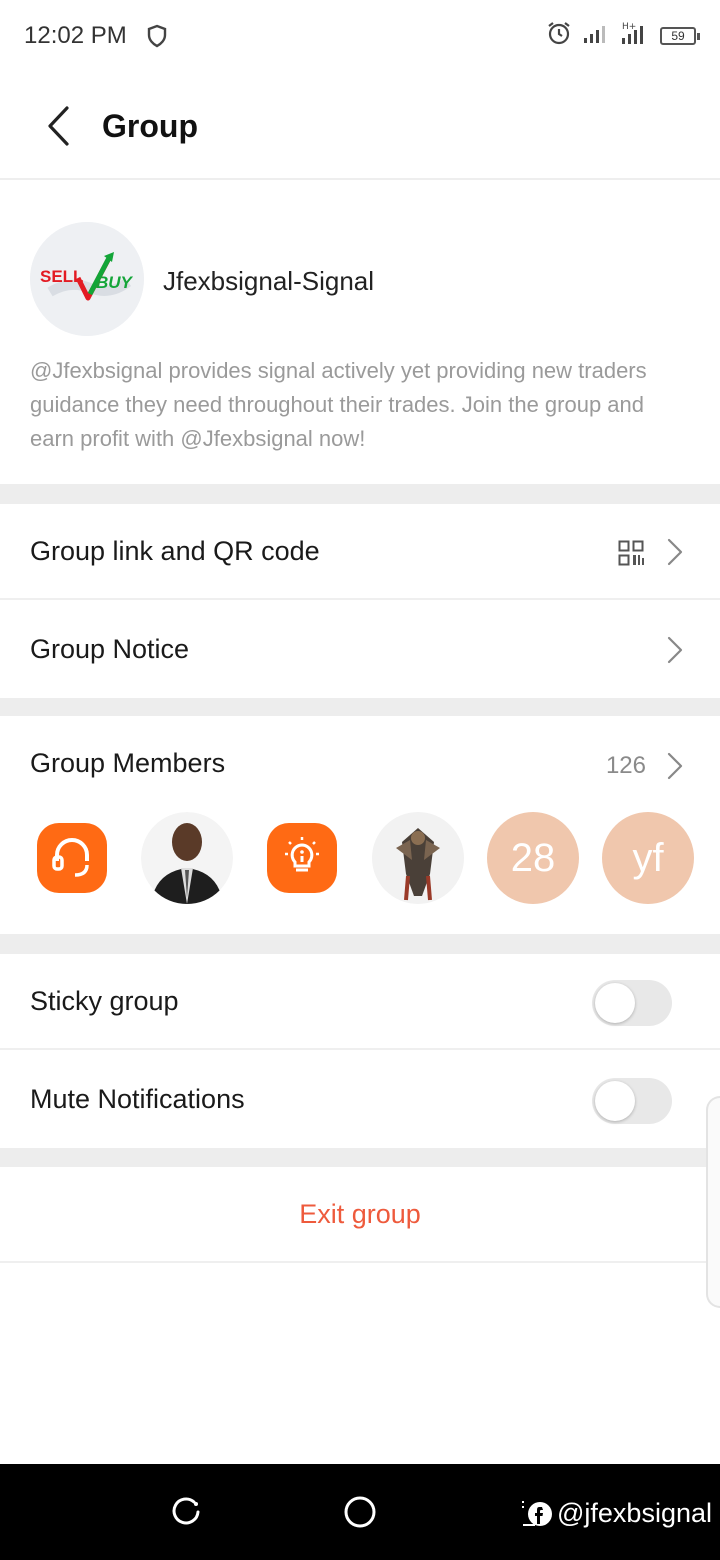 The image size is (720, 1560). What do you see at coordinates (104, 1001) in the screenshot?
I see `sticky-group-label: Sticky group` at bounding box center [104, 1001].